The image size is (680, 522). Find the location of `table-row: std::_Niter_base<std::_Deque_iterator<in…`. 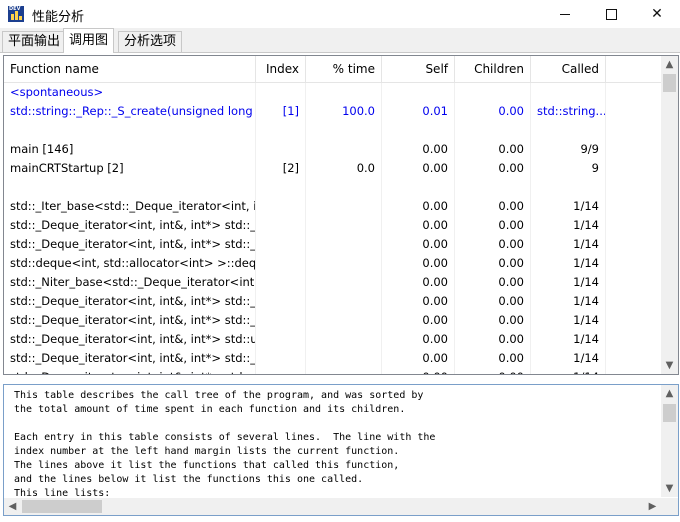

table-row: std::_Niter_base<std::_Deque_iterator<in… is located at coordinates (334, 282).